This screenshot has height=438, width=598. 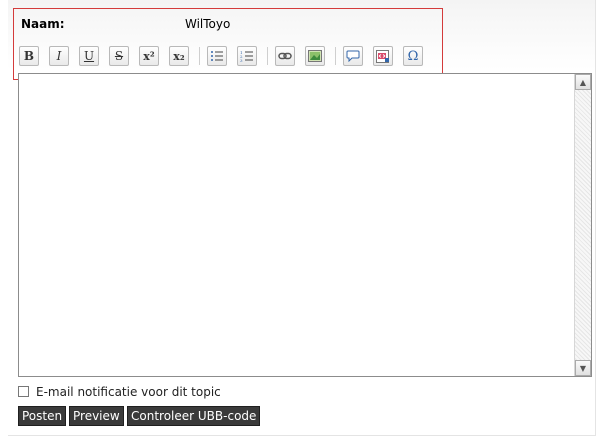 I want to click on strike-glyph: S, so click(x=119, y=56).